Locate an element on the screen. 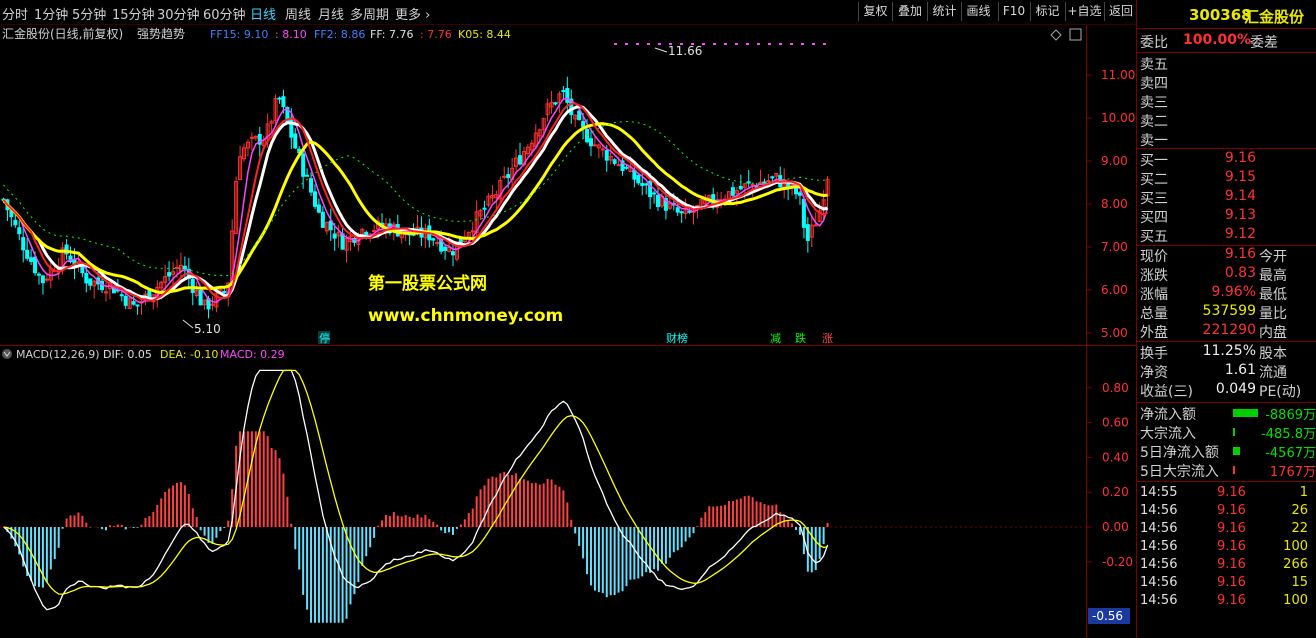 Image resolution: width=1316 pixels, height=638 pixels. buy-level-label: 买三 is located at coordinates (1154, 199).